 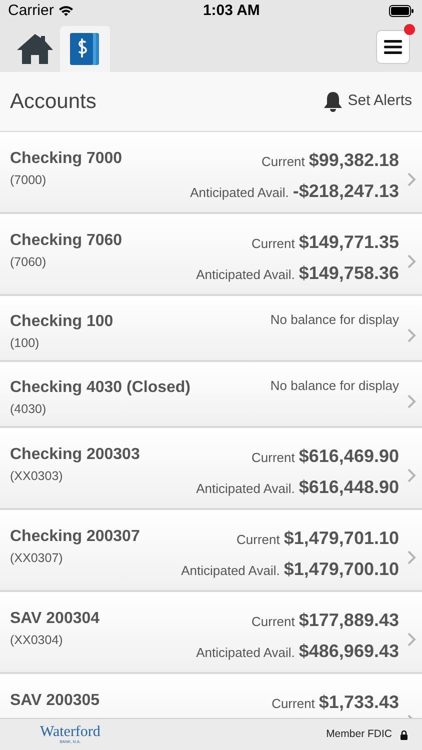 What do you see at coordinates (211, 696) in the screenshot?
I see `account-row: SAV 200305 Current $1,733.43` at bounding box center [211, 696].